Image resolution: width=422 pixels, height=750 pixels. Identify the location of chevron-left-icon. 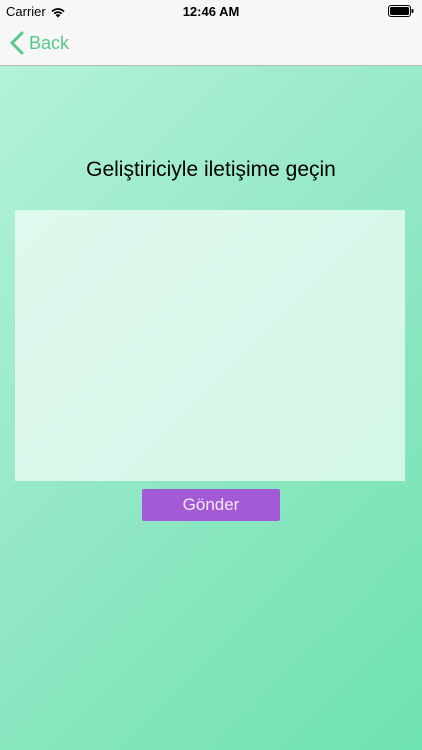
(17, 43).